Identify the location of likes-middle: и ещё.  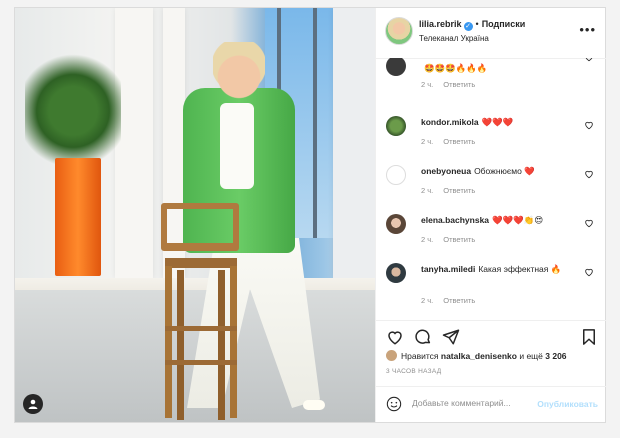
(531, 356).